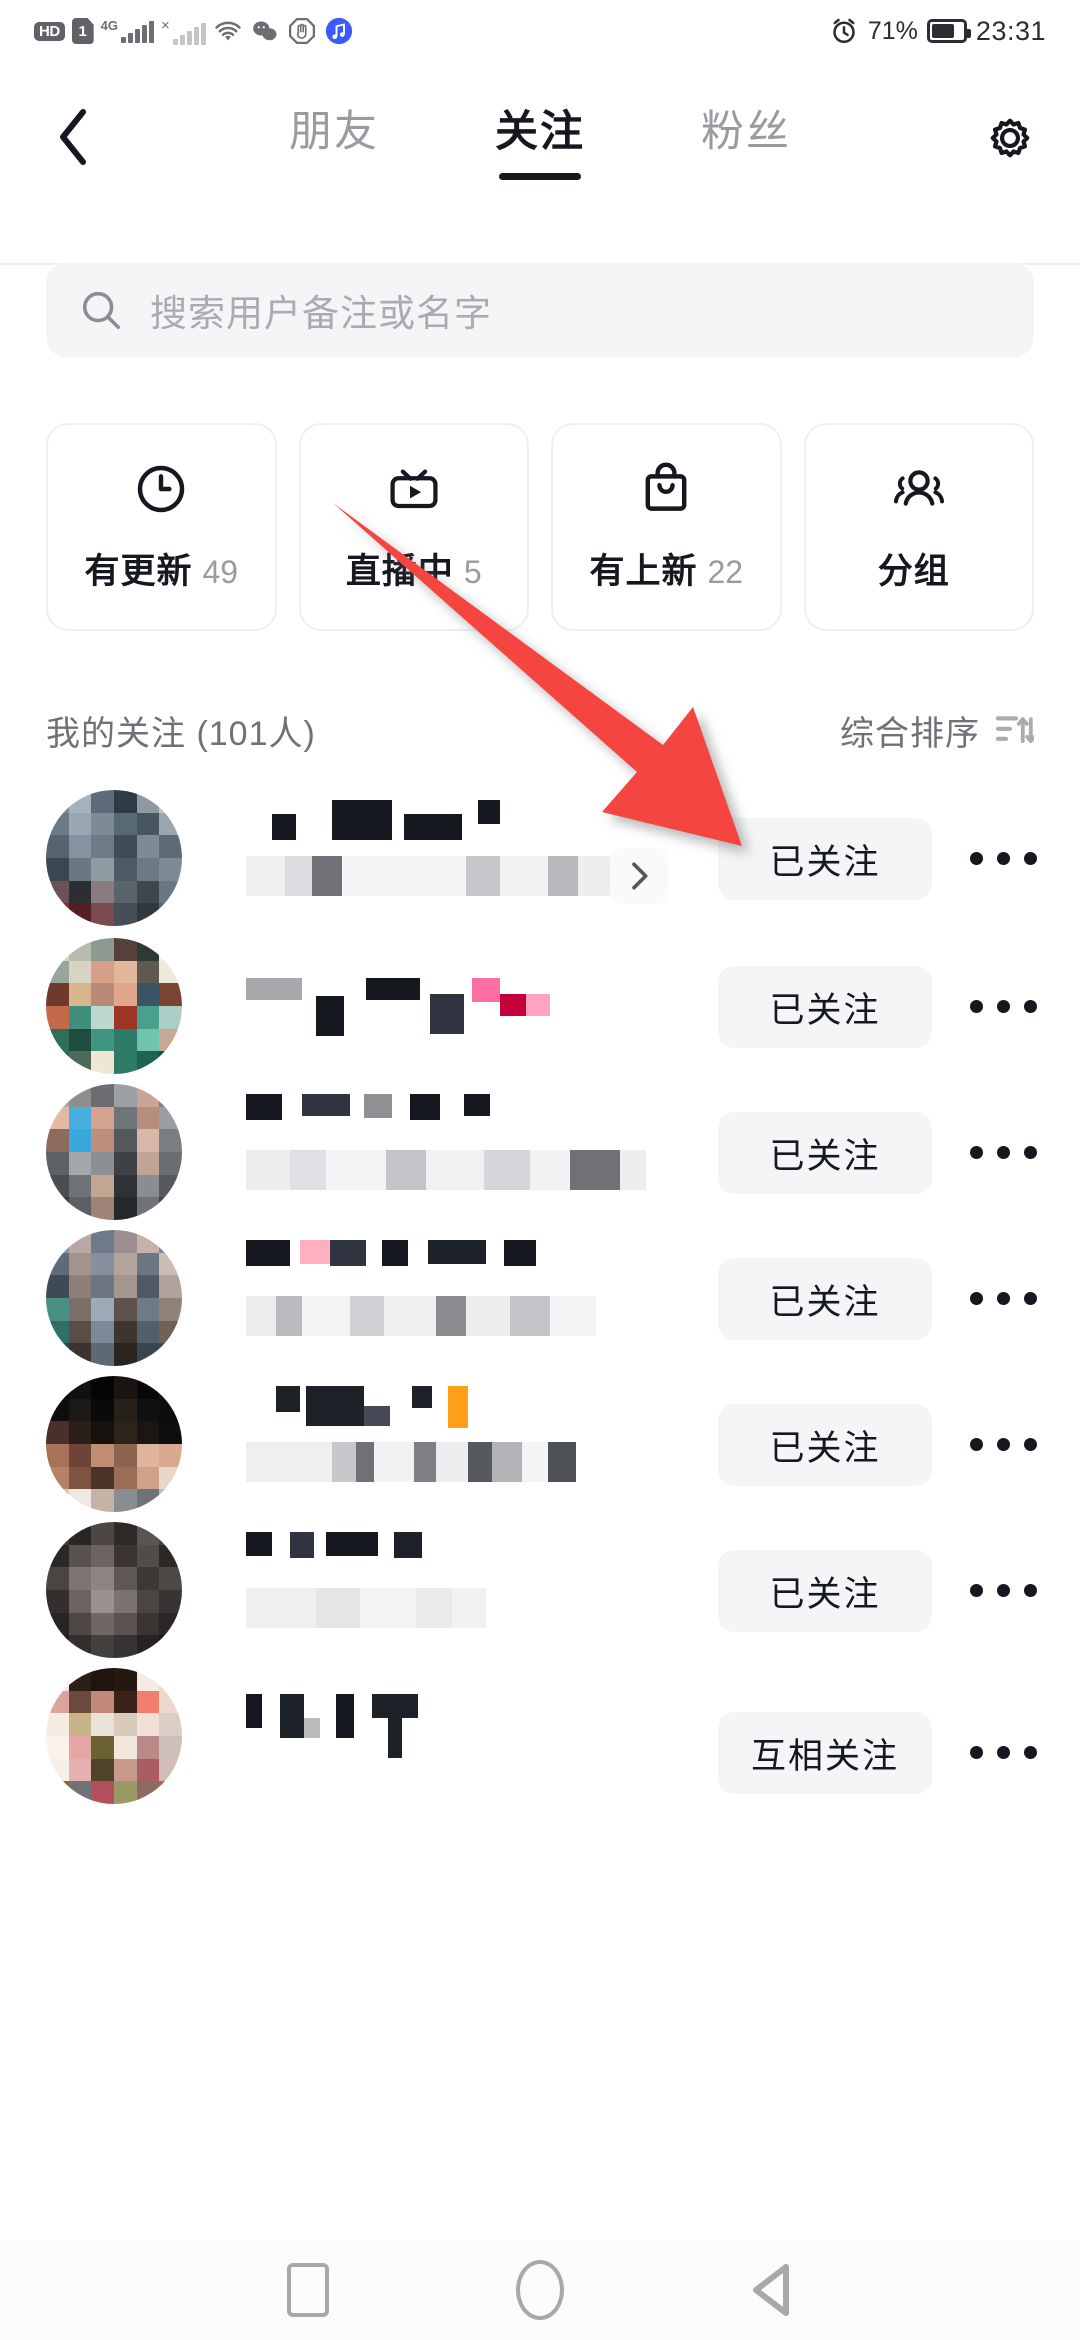  What do you see at coordinates (948, 31) in the screenshot?
I see `battery-icon` at bounding box center [948, 31].